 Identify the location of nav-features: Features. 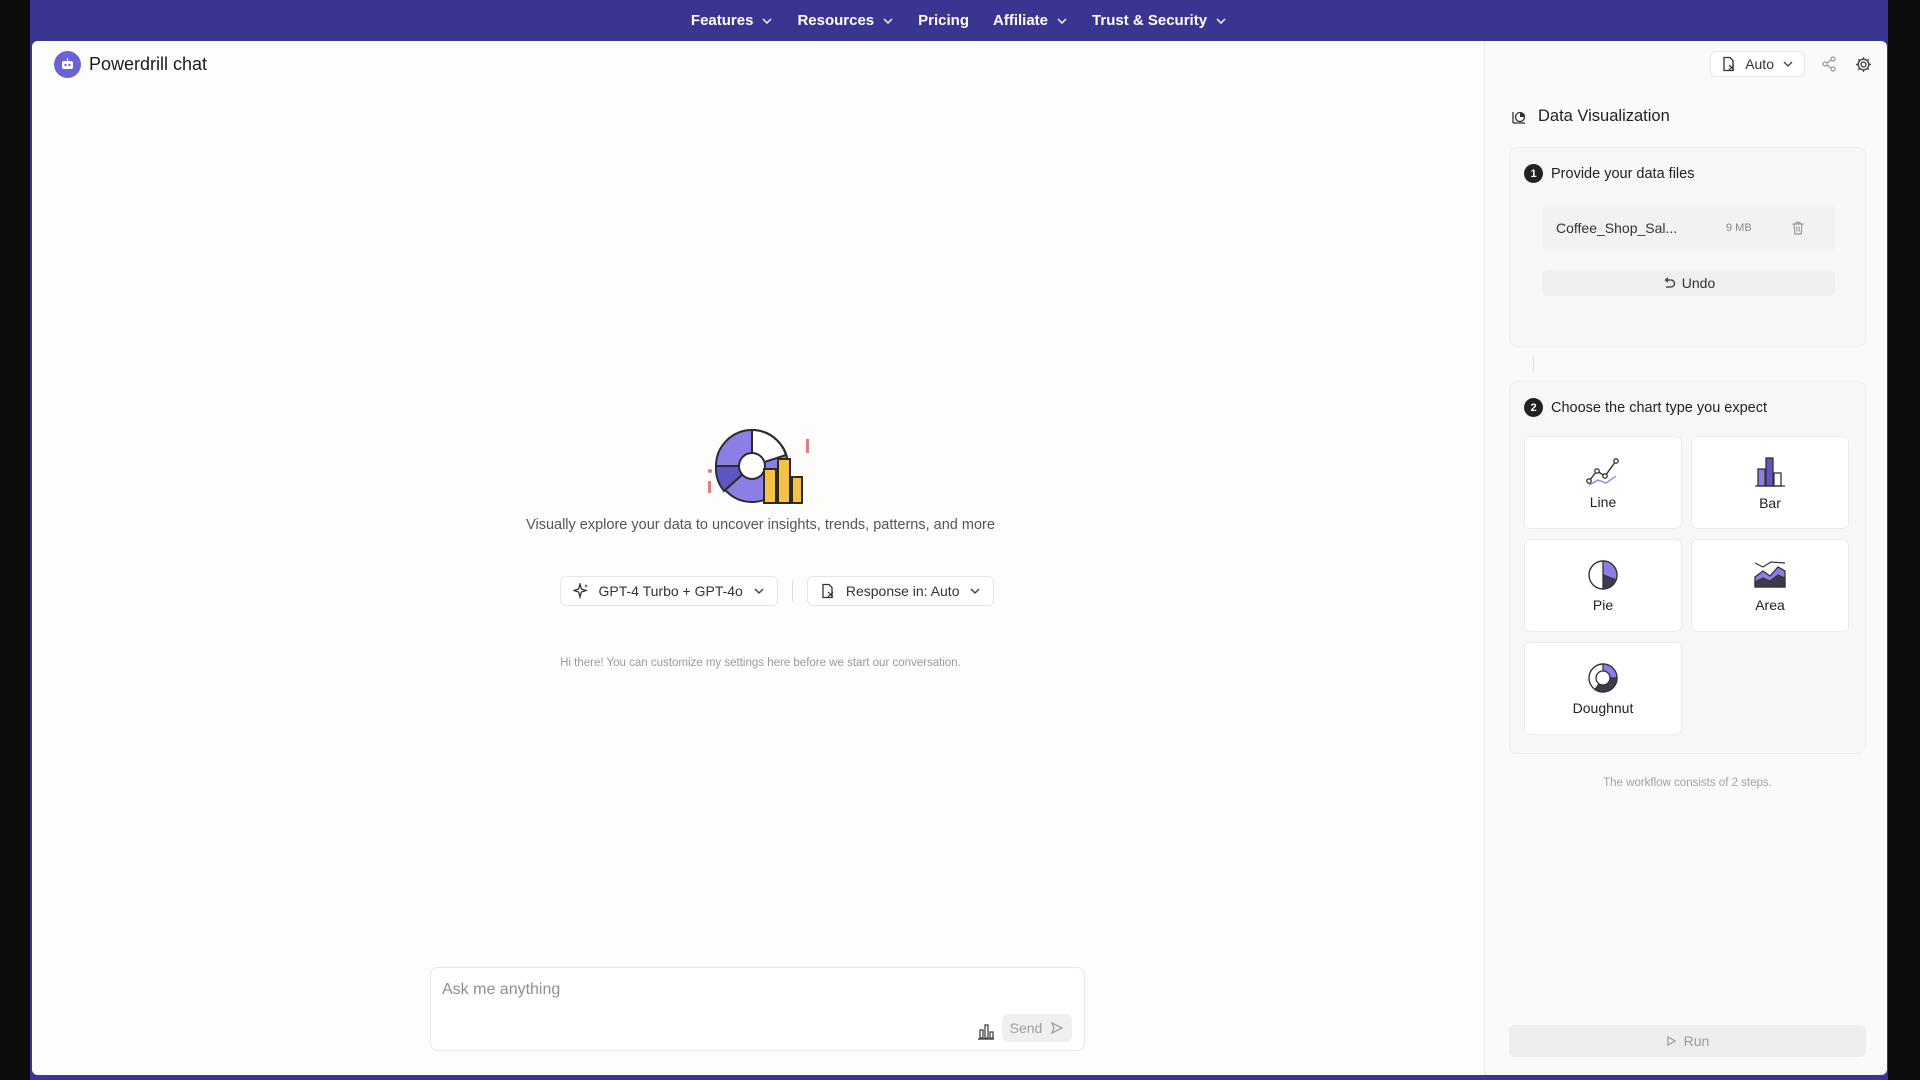
(732, 20).